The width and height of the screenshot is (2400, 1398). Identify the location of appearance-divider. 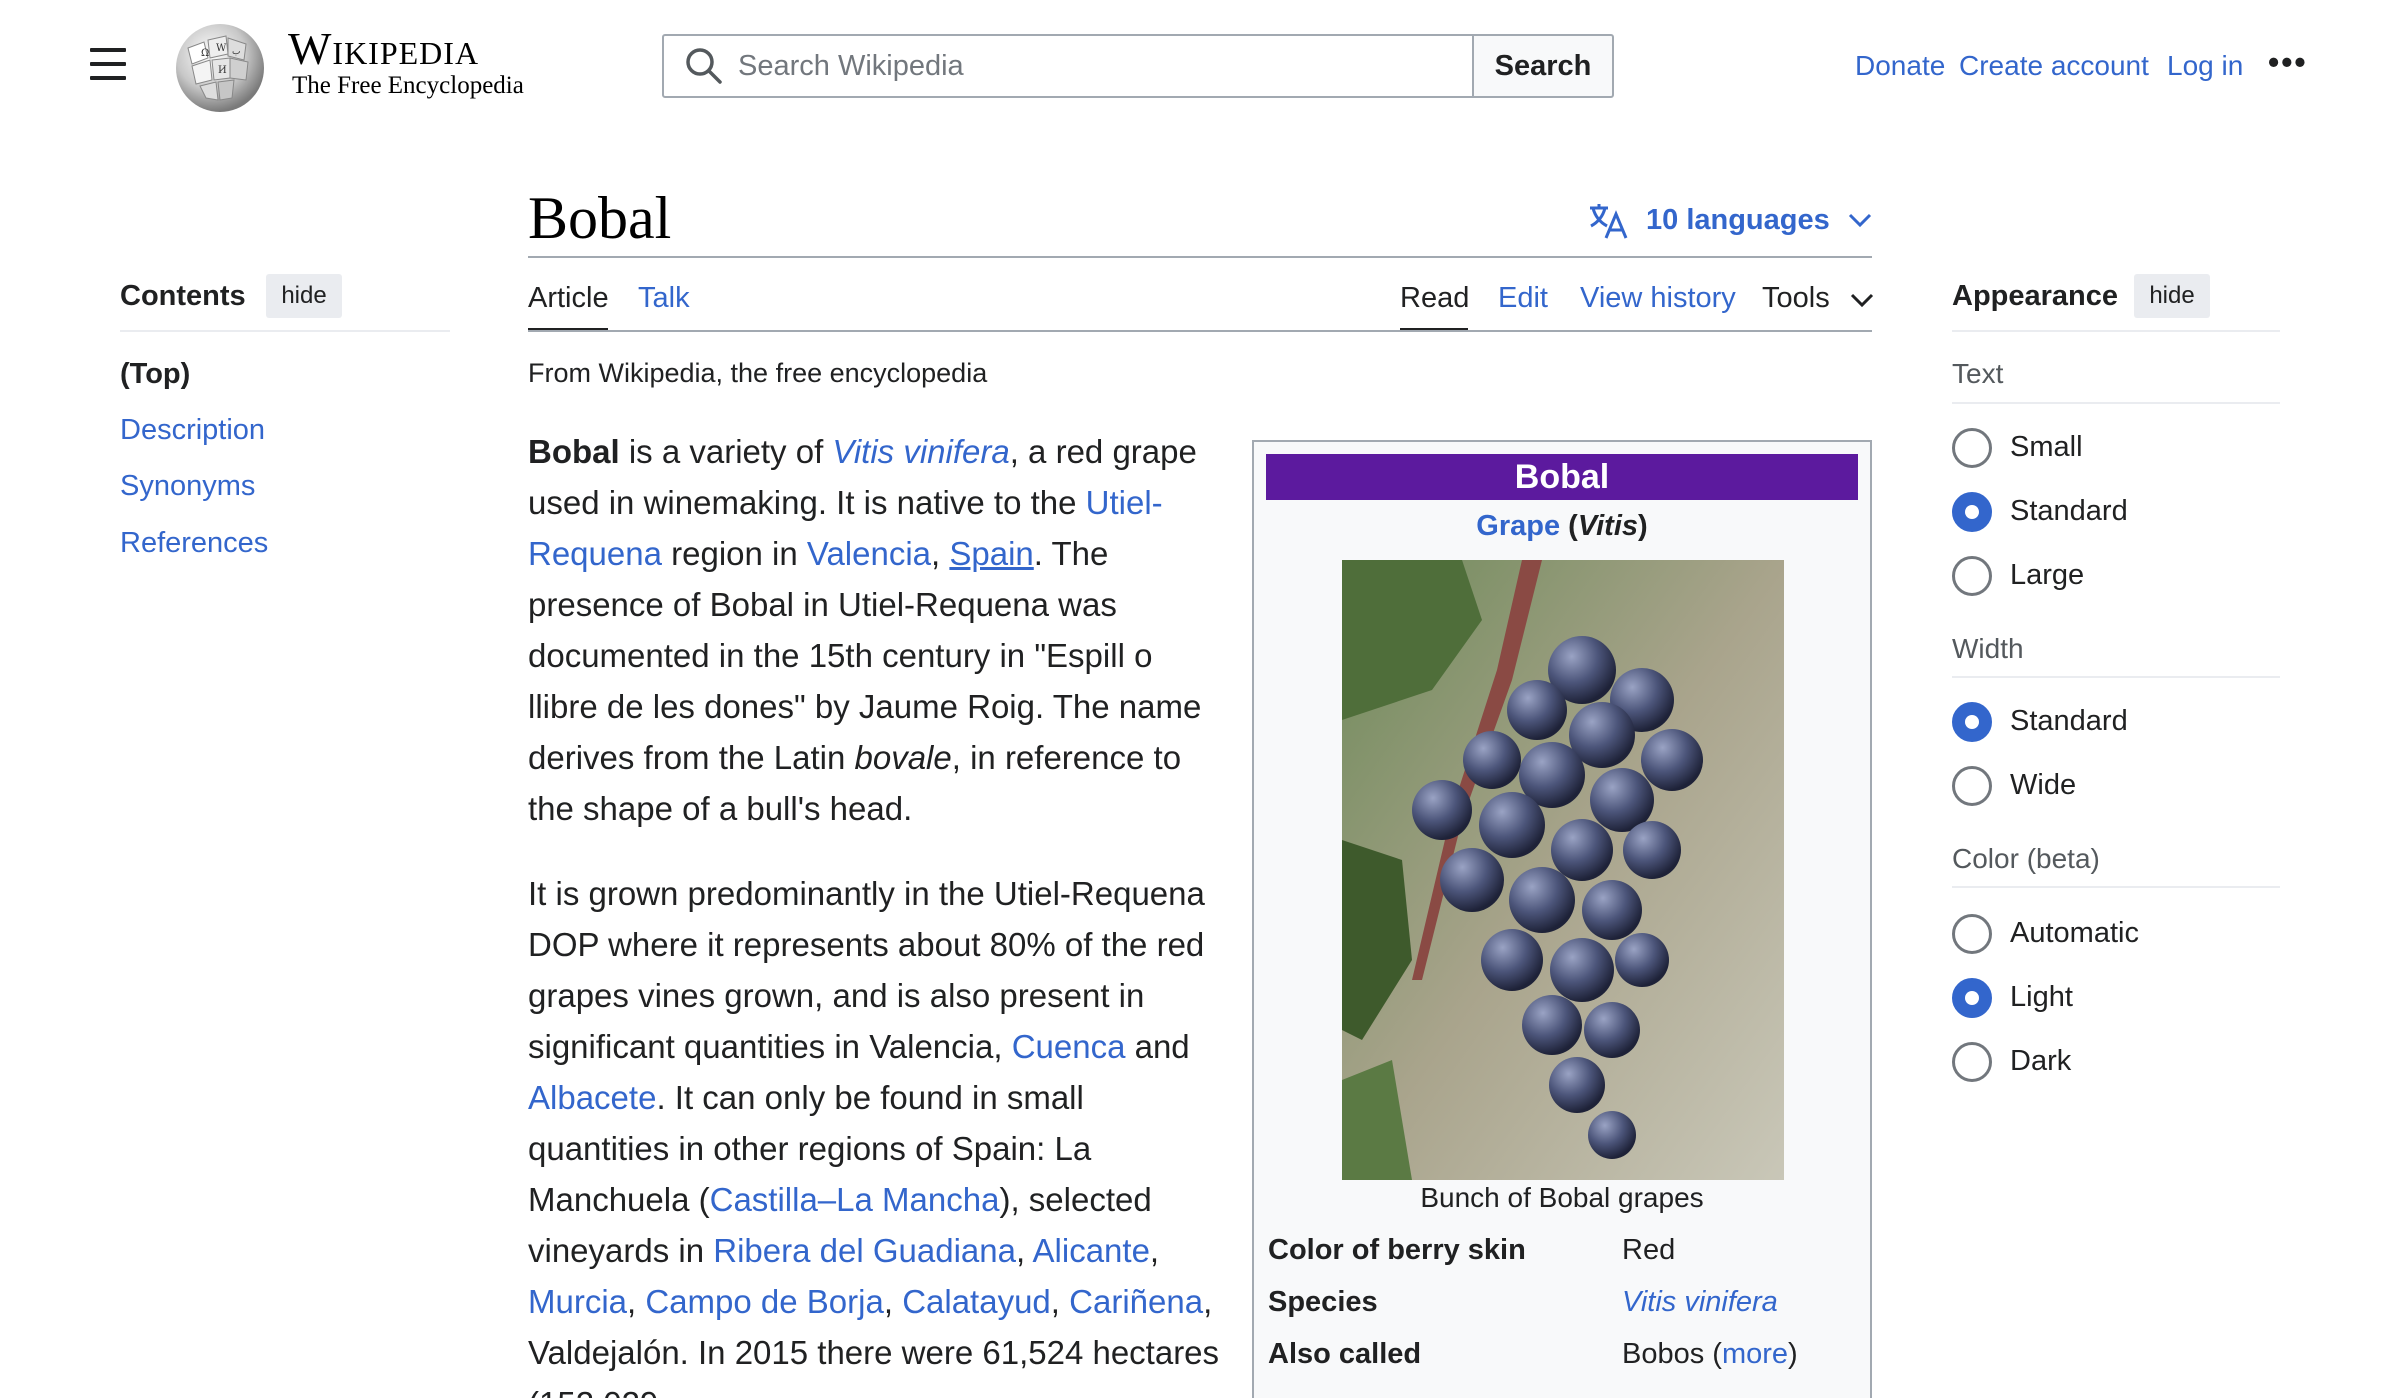
(2116, 331).